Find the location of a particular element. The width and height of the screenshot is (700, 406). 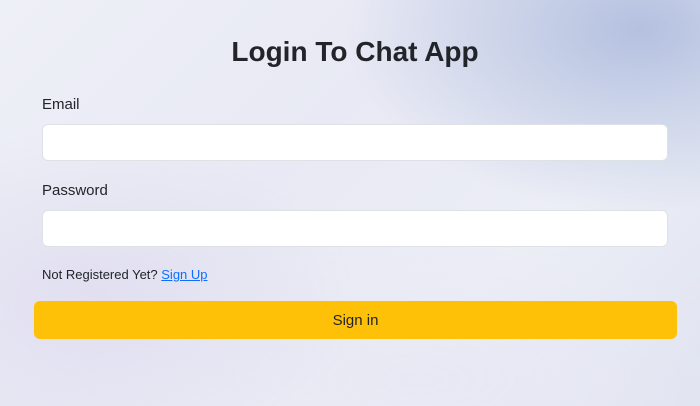

register-prompt-line: Not Registered Yet? Sign Up is located at coordinates (125, 275).